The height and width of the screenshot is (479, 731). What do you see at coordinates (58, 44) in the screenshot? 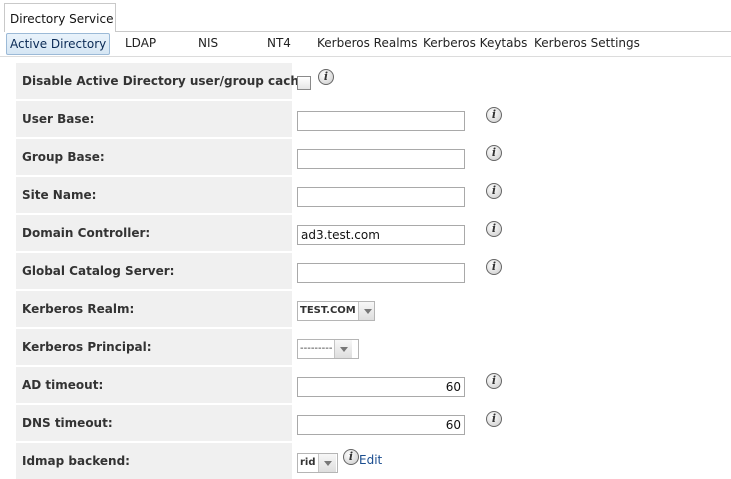
I see `subtab-active-directory: Active Directory` at bounding box center [58, 44].